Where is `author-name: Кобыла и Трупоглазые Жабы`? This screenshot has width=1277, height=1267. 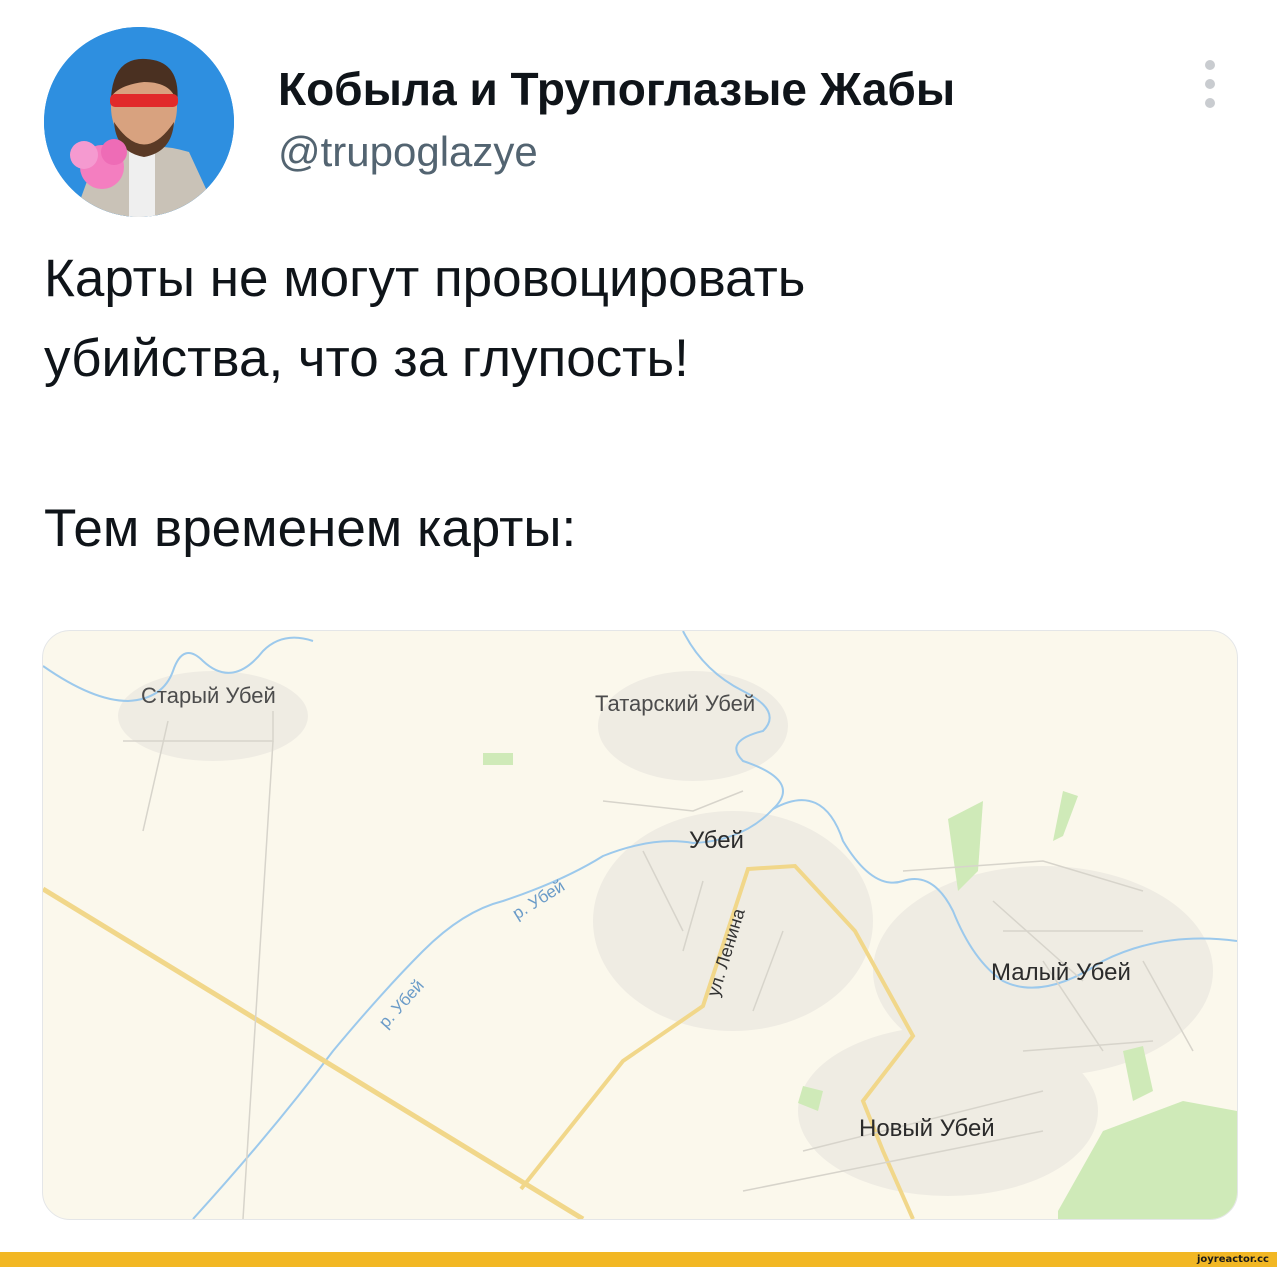 author-name: Кобыла и Трупоглазые Жабы is located at coordinates (616, 89).